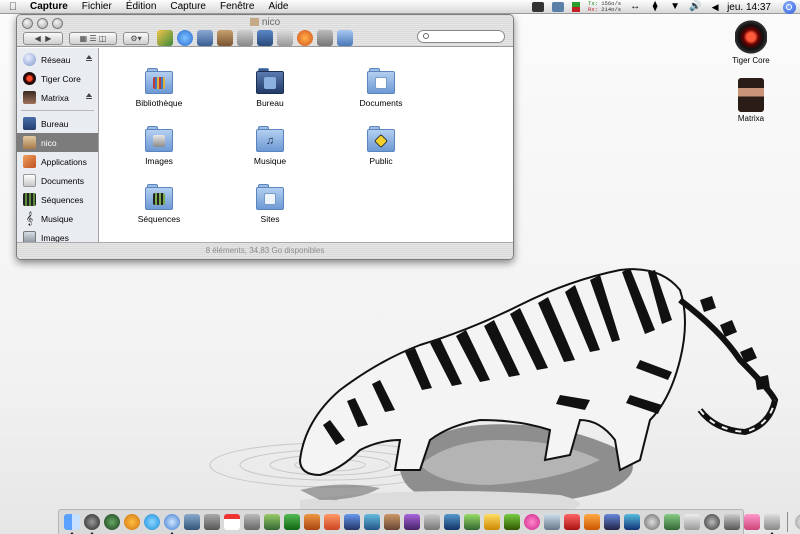 This screenshot has height=534, width=800. What do you see at coordinates (270, 88) in the screenshot?
I see `file-item-bureau: Bureau` at bounding box center [270, 88].